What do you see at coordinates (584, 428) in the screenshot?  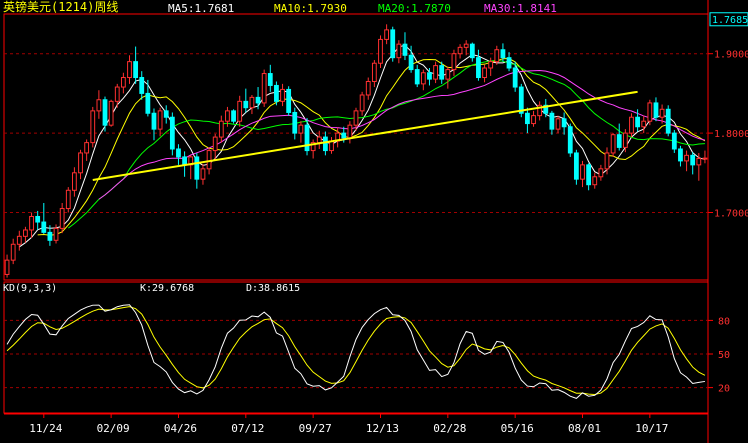 I see `date-tick-label: 08/01` at bounding box center [584, 428].